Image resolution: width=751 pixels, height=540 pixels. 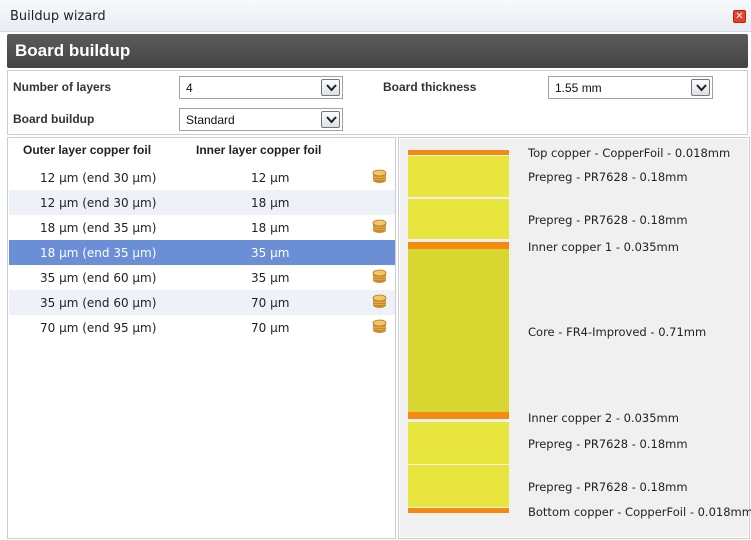 I want to click on buildup-select: Standard, so click(x=261, y=119).